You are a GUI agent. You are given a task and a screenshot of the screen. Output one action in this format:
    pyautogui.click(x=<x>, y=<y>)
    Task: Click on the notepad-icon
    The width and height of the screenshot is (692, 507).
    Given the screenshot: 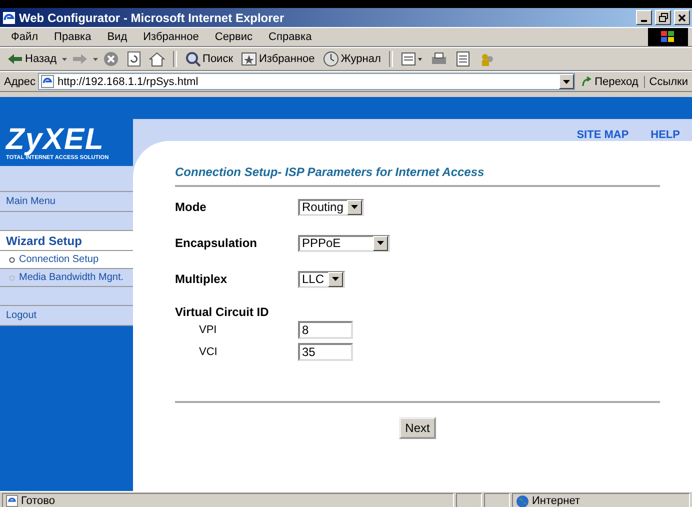 What is the action you would take?
    pyautogui.click(x=462, y=59)
    